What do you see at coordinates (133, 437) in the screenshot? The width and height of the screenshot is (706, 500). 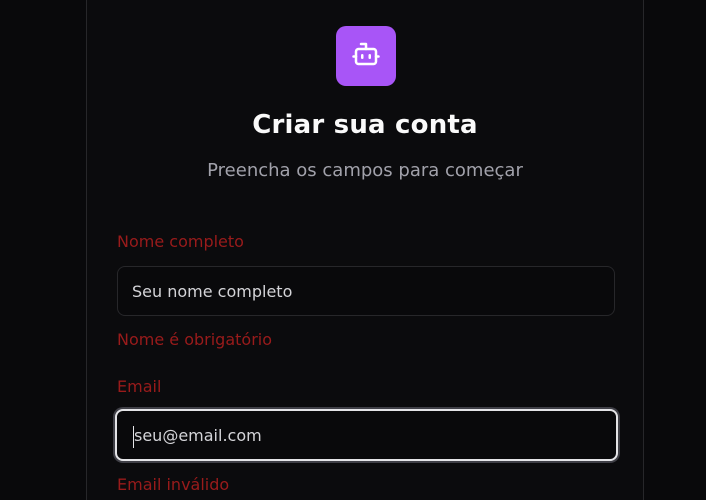 I see `text-caret` at bounding box center [133, 437].